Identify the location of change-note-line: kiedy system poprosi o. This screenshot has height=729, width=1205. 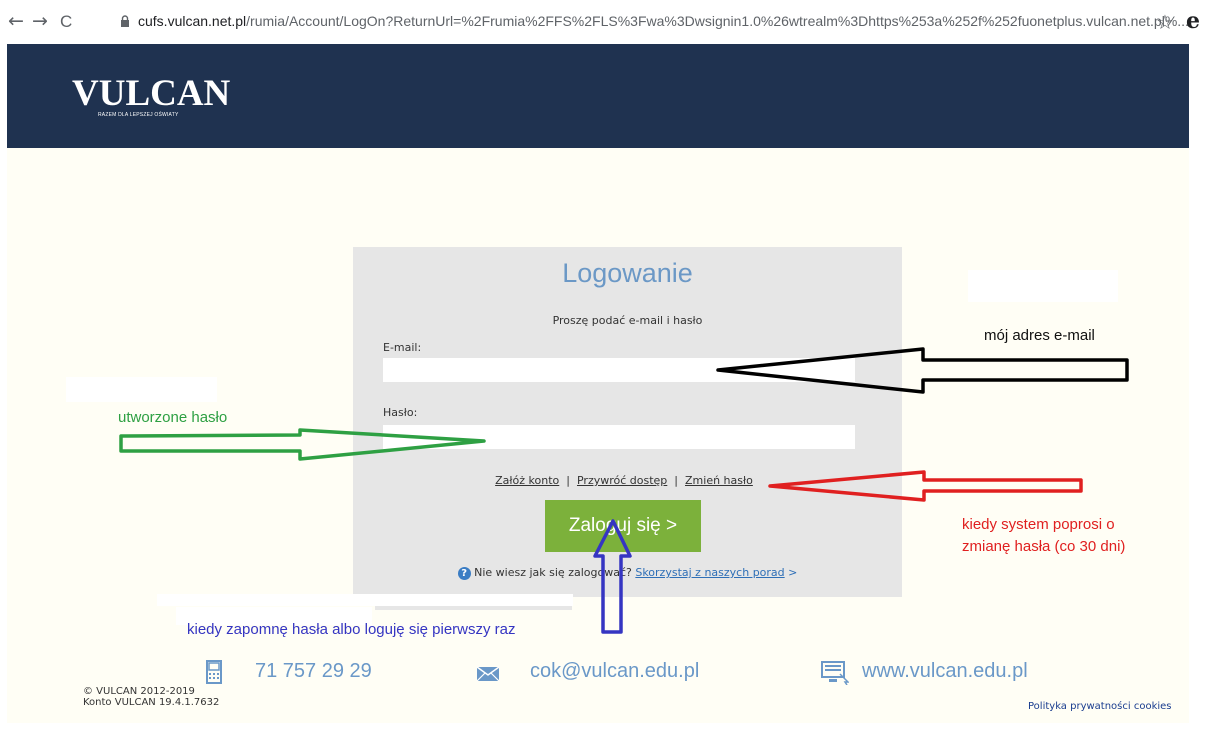
(1038, 524).